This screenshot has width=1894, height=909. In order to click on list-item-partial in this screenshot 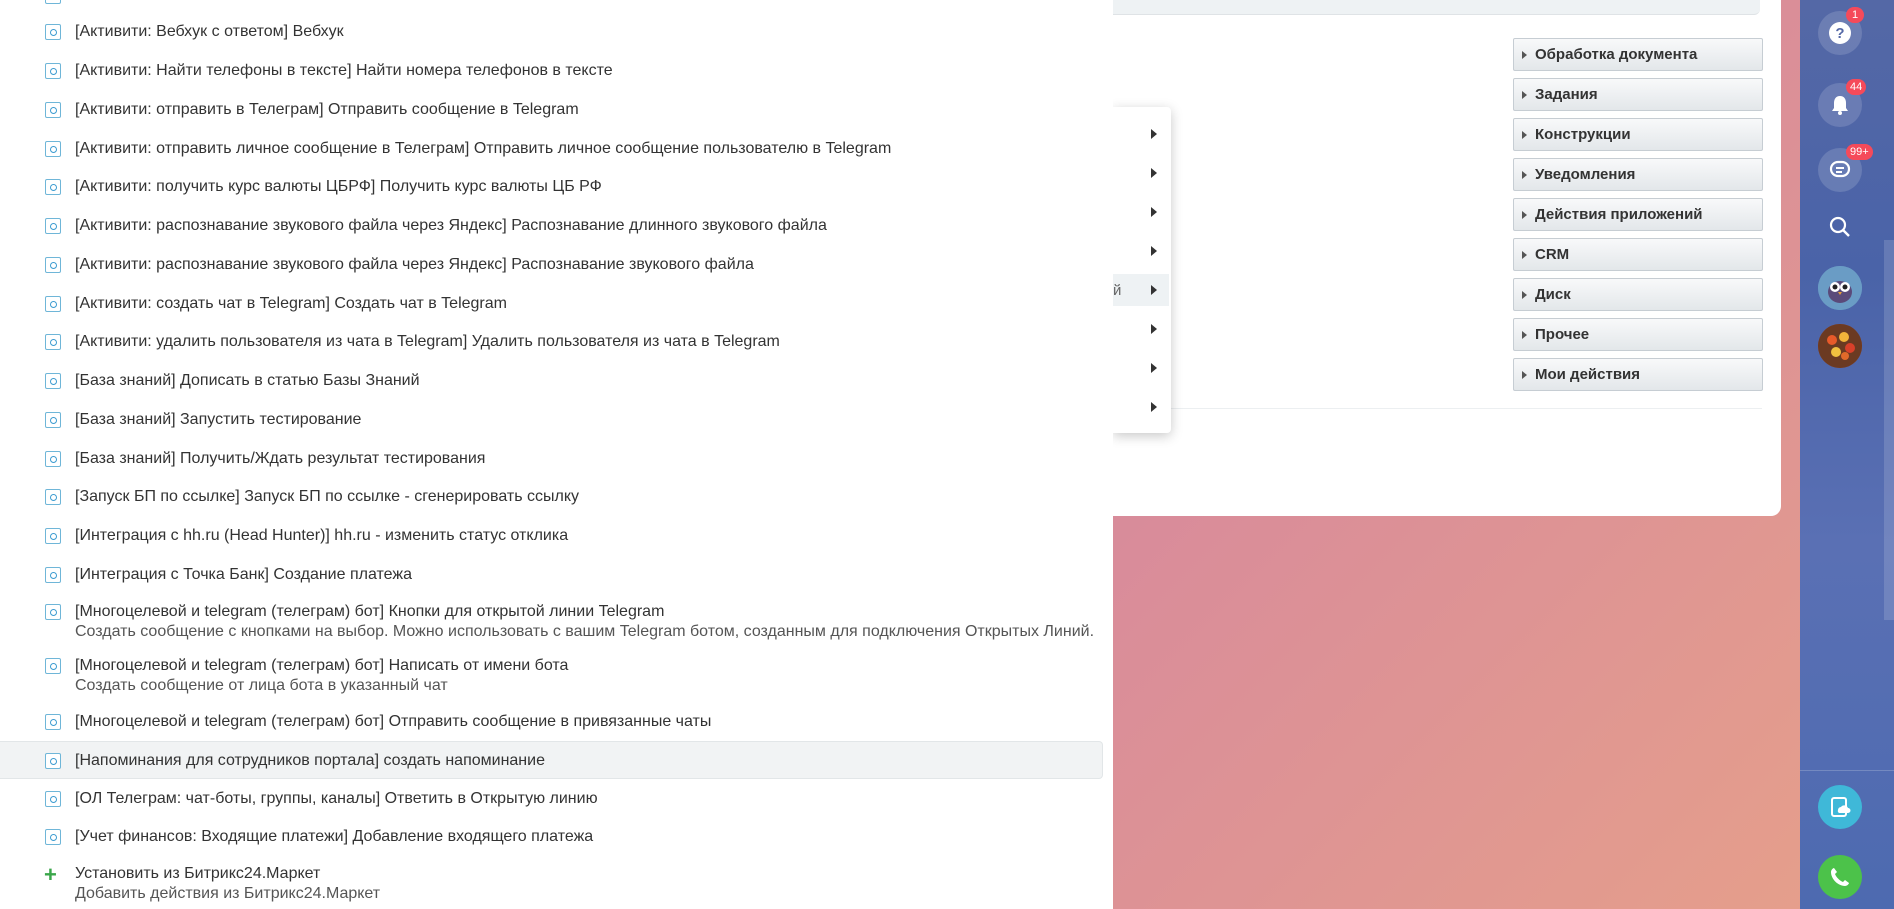, I will do `click(551, 3)`.